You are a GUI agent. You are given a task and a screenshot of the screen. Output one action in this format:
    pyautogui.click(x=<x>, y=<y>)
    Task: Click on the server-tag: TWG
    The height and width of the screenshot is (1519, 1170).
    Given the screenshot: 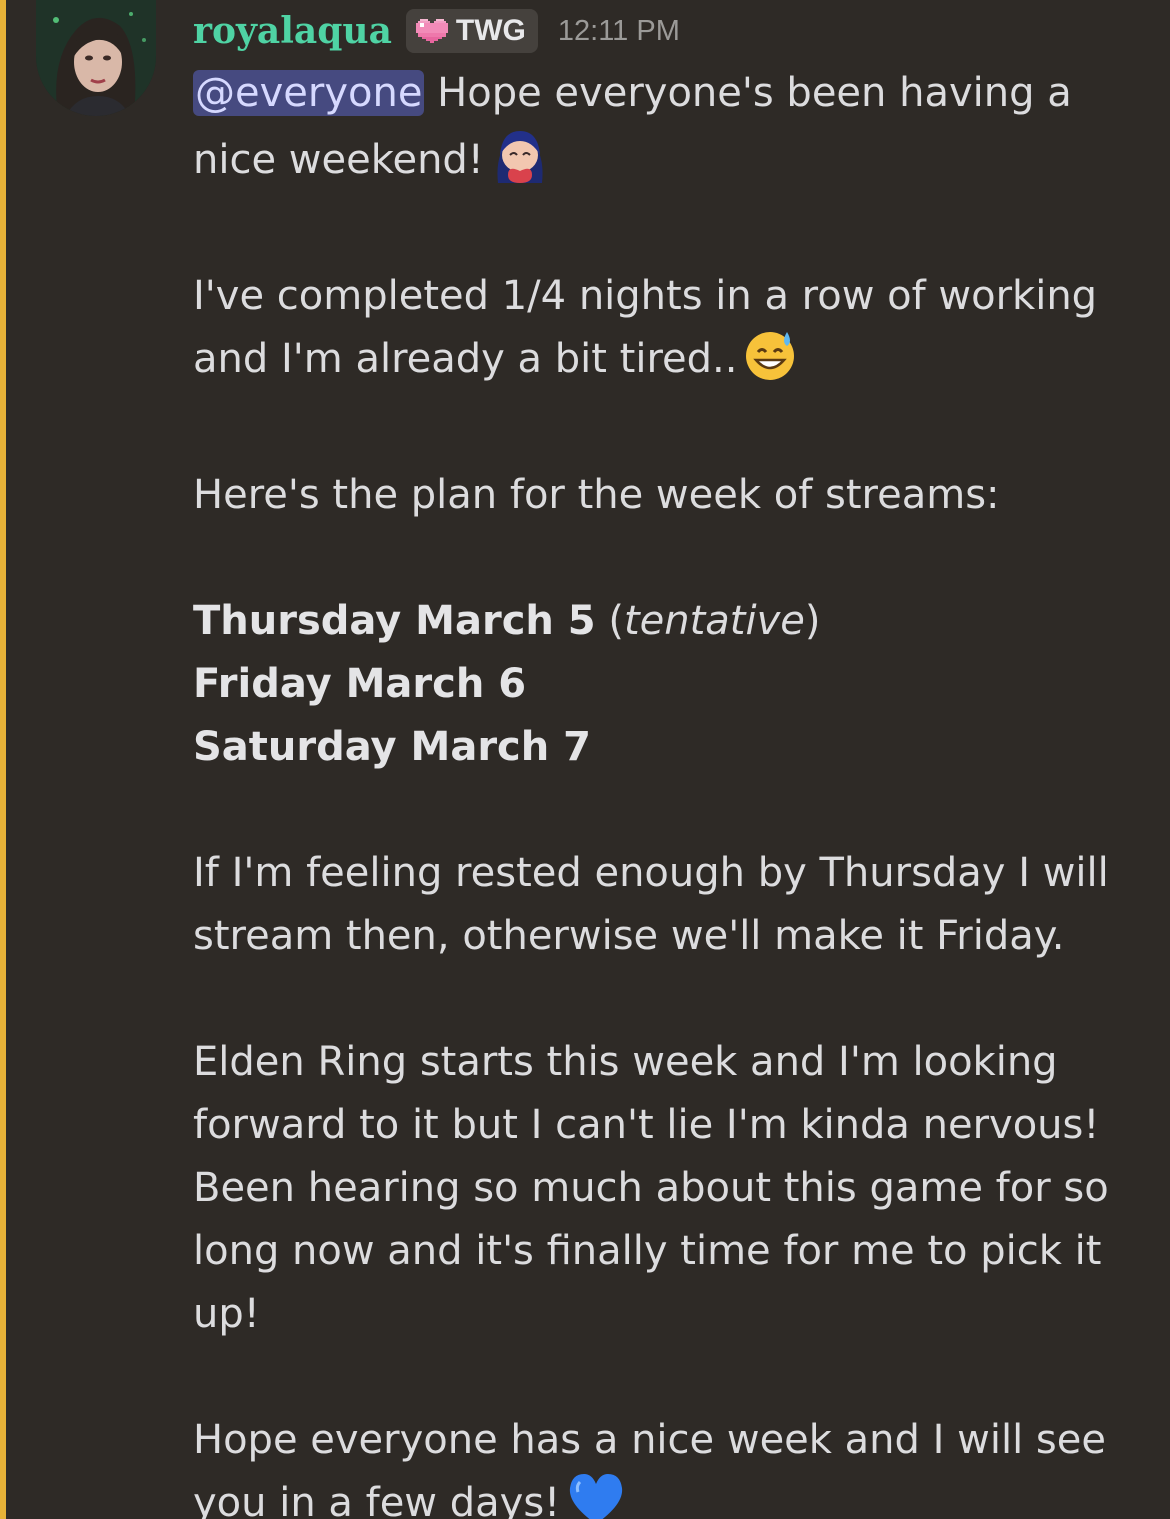 What is the action you would take?
    pyautogui.click(x=471, y=31)
    